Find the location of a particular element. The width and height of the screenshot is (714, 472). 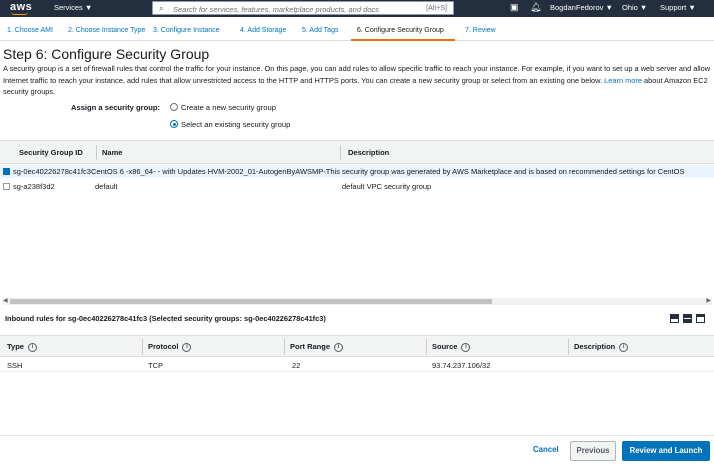

rule-type: SSH is located at coordinates (15, 365).